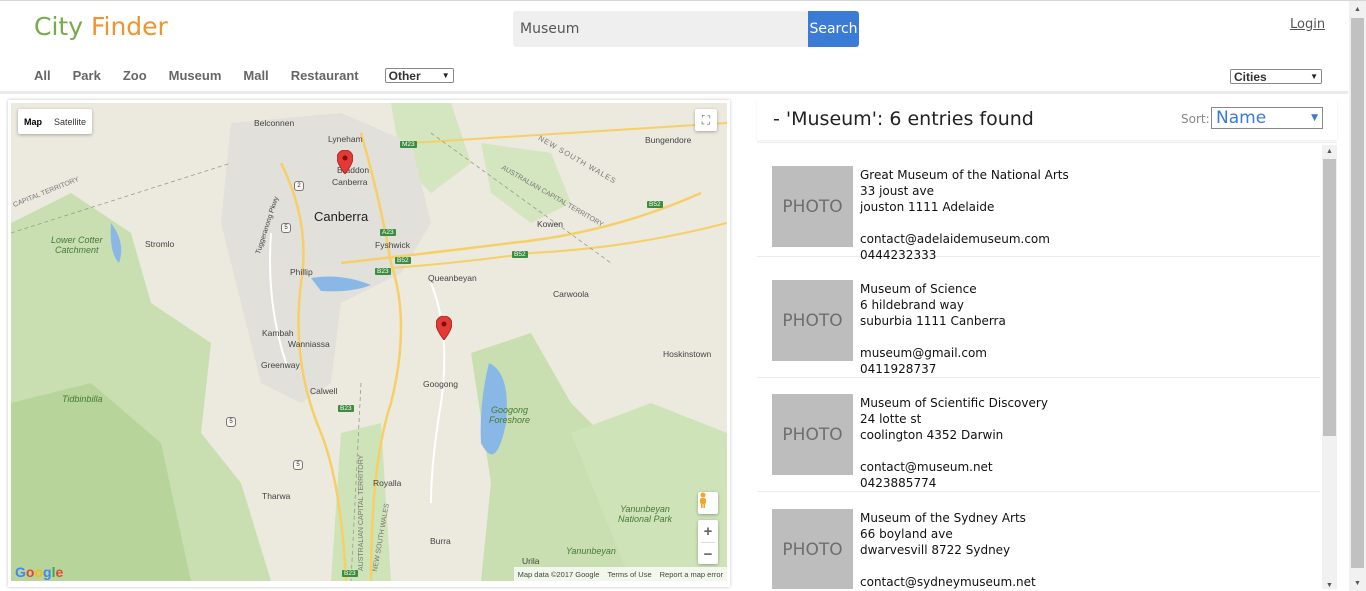 The image size is (1366, 591). I want to click on fullscreen-icon: ⛶, so click(706, 120).